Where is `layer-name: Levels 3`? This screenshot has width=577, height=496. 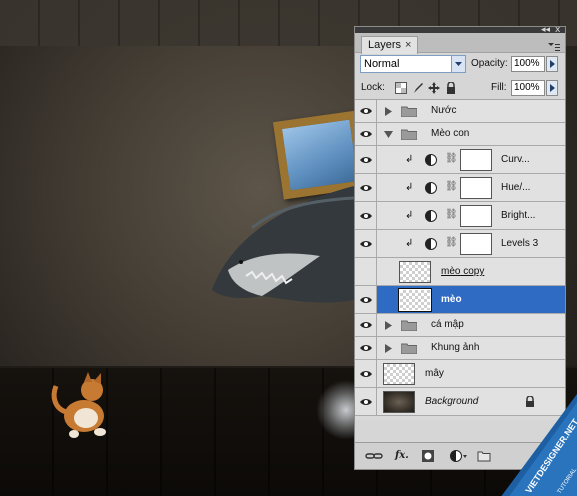
layer-name: Levels 3 is located at coordinates (520, 243).